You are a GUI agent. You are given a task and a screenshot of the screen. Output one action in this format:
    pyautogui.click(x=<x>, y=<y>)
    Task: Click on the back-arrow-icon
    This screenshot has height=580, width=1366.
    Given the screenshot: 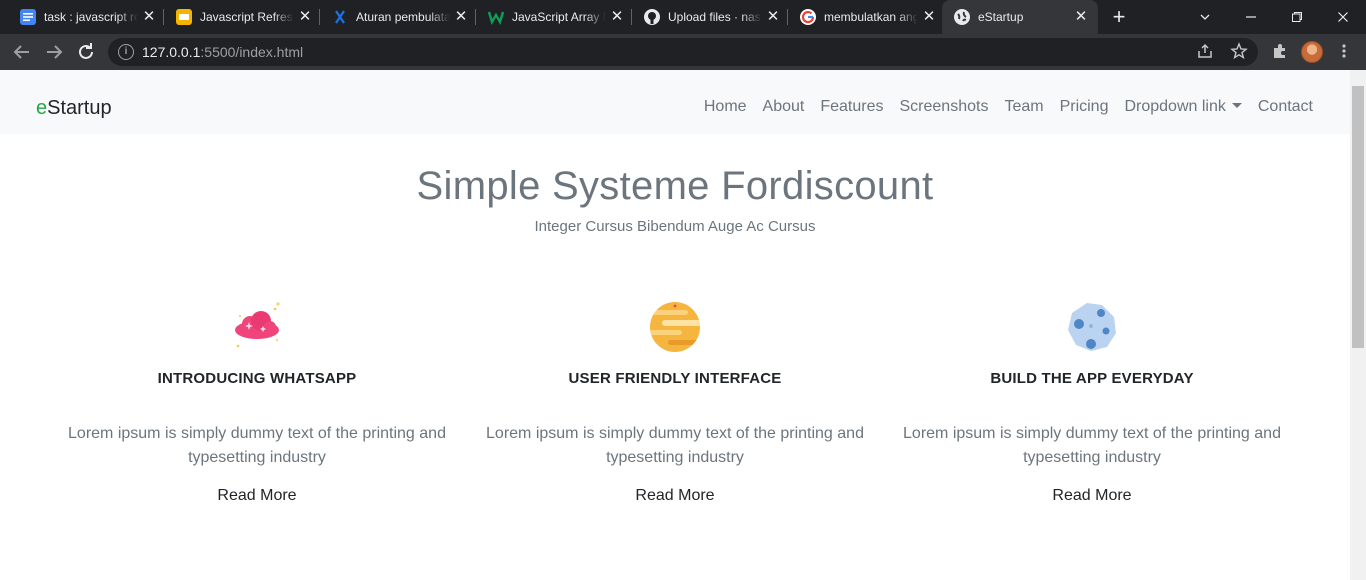 What is the action you would take?
    pyautogui.click(x=22, y=52)
    